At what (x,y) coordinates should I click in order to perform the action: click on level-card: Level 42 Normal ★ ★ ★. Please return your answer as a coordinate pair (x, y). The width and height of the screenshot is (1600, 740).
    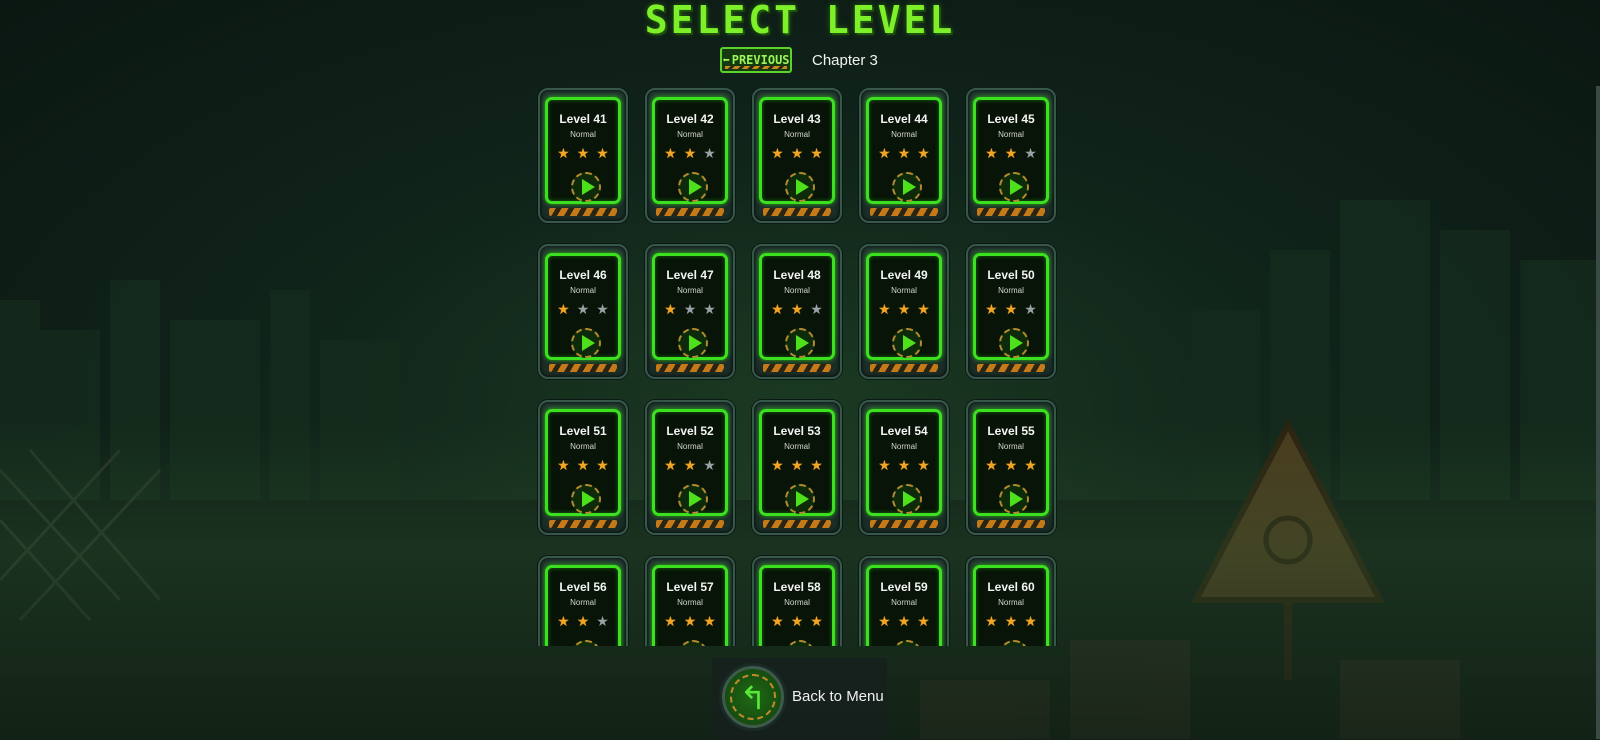
    Looking at the image, I should click on (690, 155).